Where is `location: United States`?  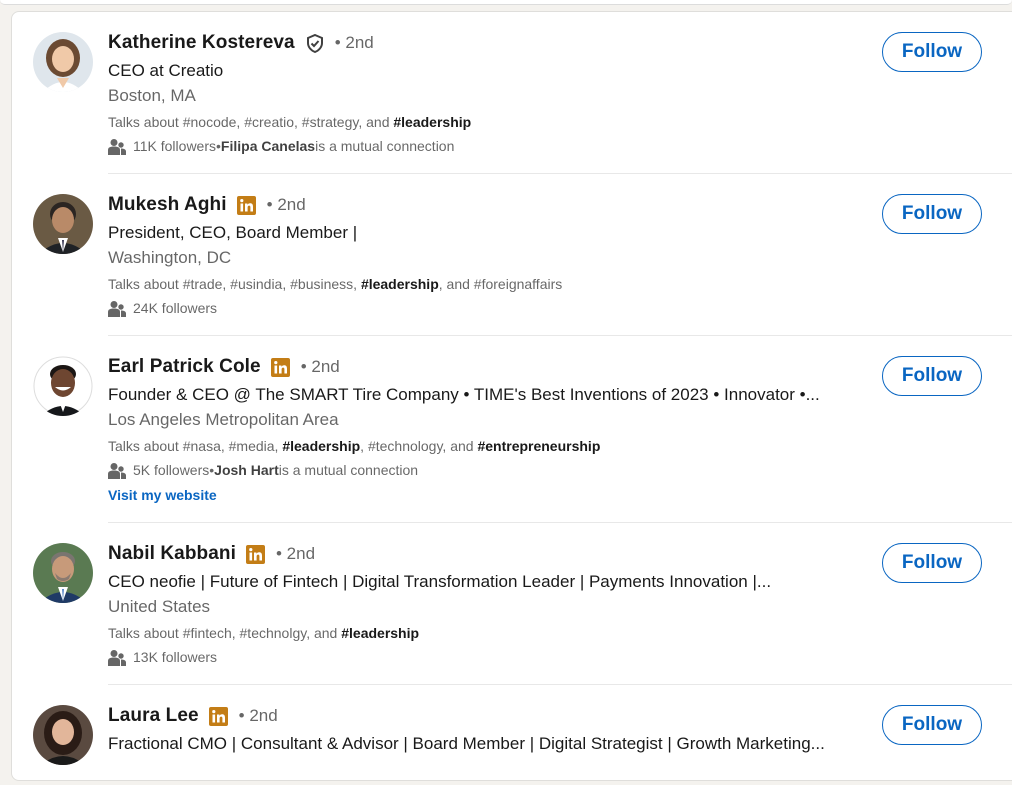 location: United States is located at coordinates (159, 606).